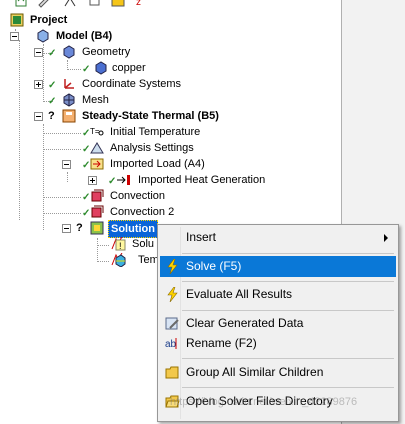 This screenshot has height=424, width=405. What do you see at coordinates (152, 148) in the screenshot?
I see `analysis-settings-label: Analysis Settings` at bounding box center [152, 148].